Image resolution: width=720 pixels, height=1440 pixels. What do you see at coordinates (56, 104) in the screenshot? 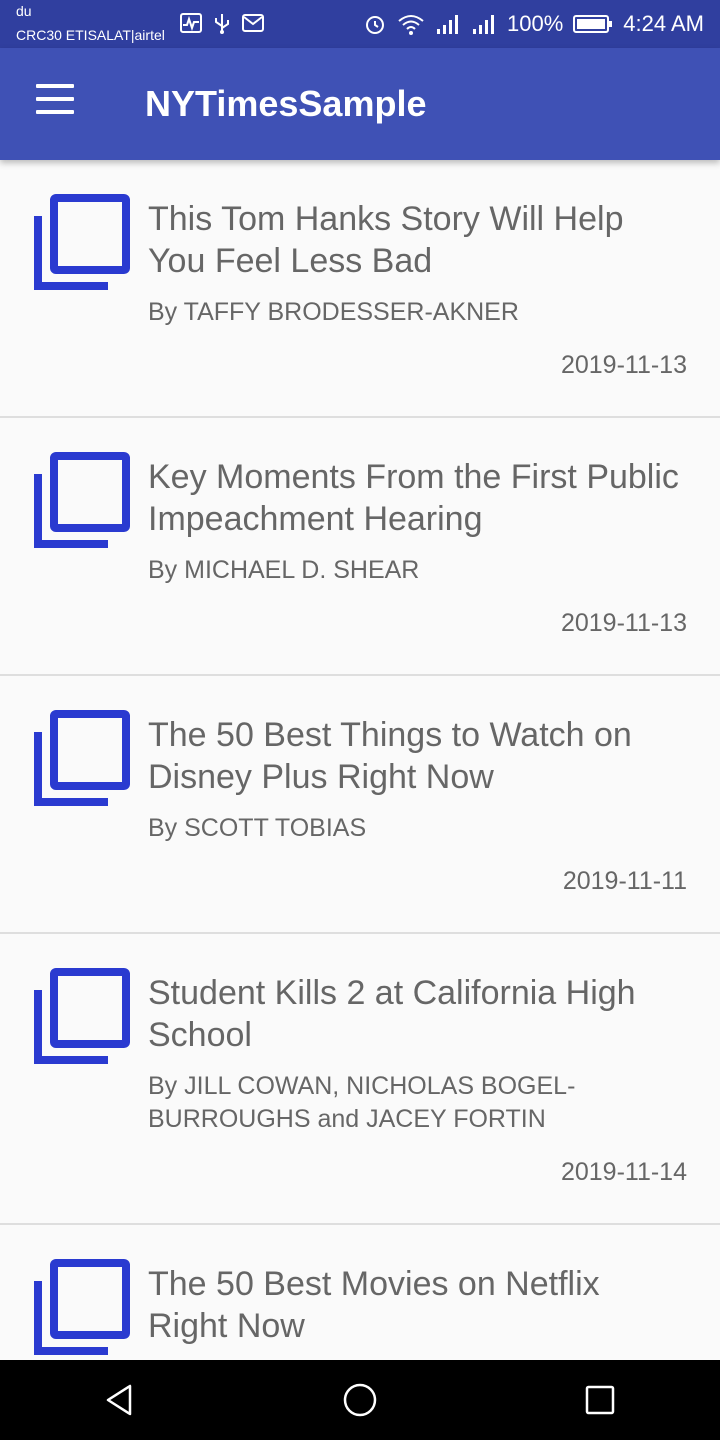
I see `menu-icon` at bounding box center [56, 104].